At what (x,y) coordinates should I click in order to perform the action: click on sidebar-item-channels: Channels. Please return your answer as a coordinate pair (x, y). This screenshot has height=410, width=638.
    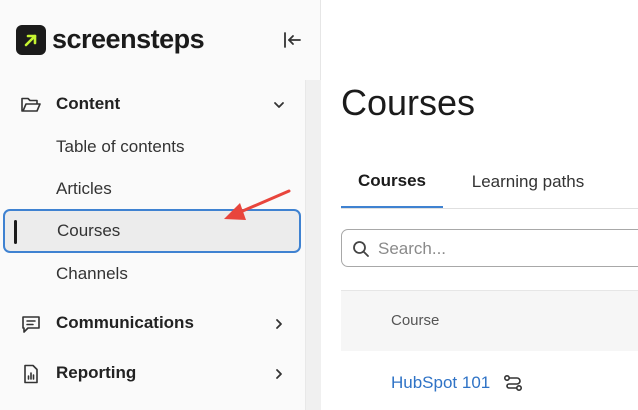
    Looking at the image, I should click on (152, 274).